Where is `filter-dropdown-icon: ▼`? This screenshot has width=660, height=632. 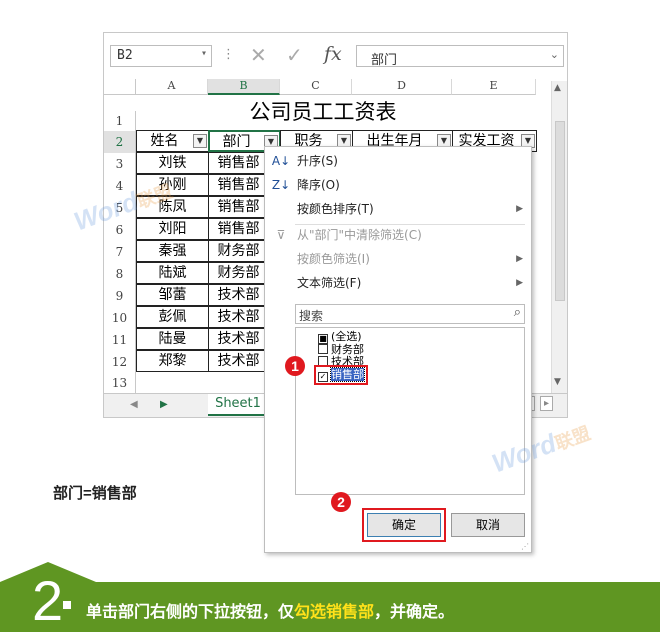 filter-dropdown-icon: ▼ is located at coordinates (200, 141).